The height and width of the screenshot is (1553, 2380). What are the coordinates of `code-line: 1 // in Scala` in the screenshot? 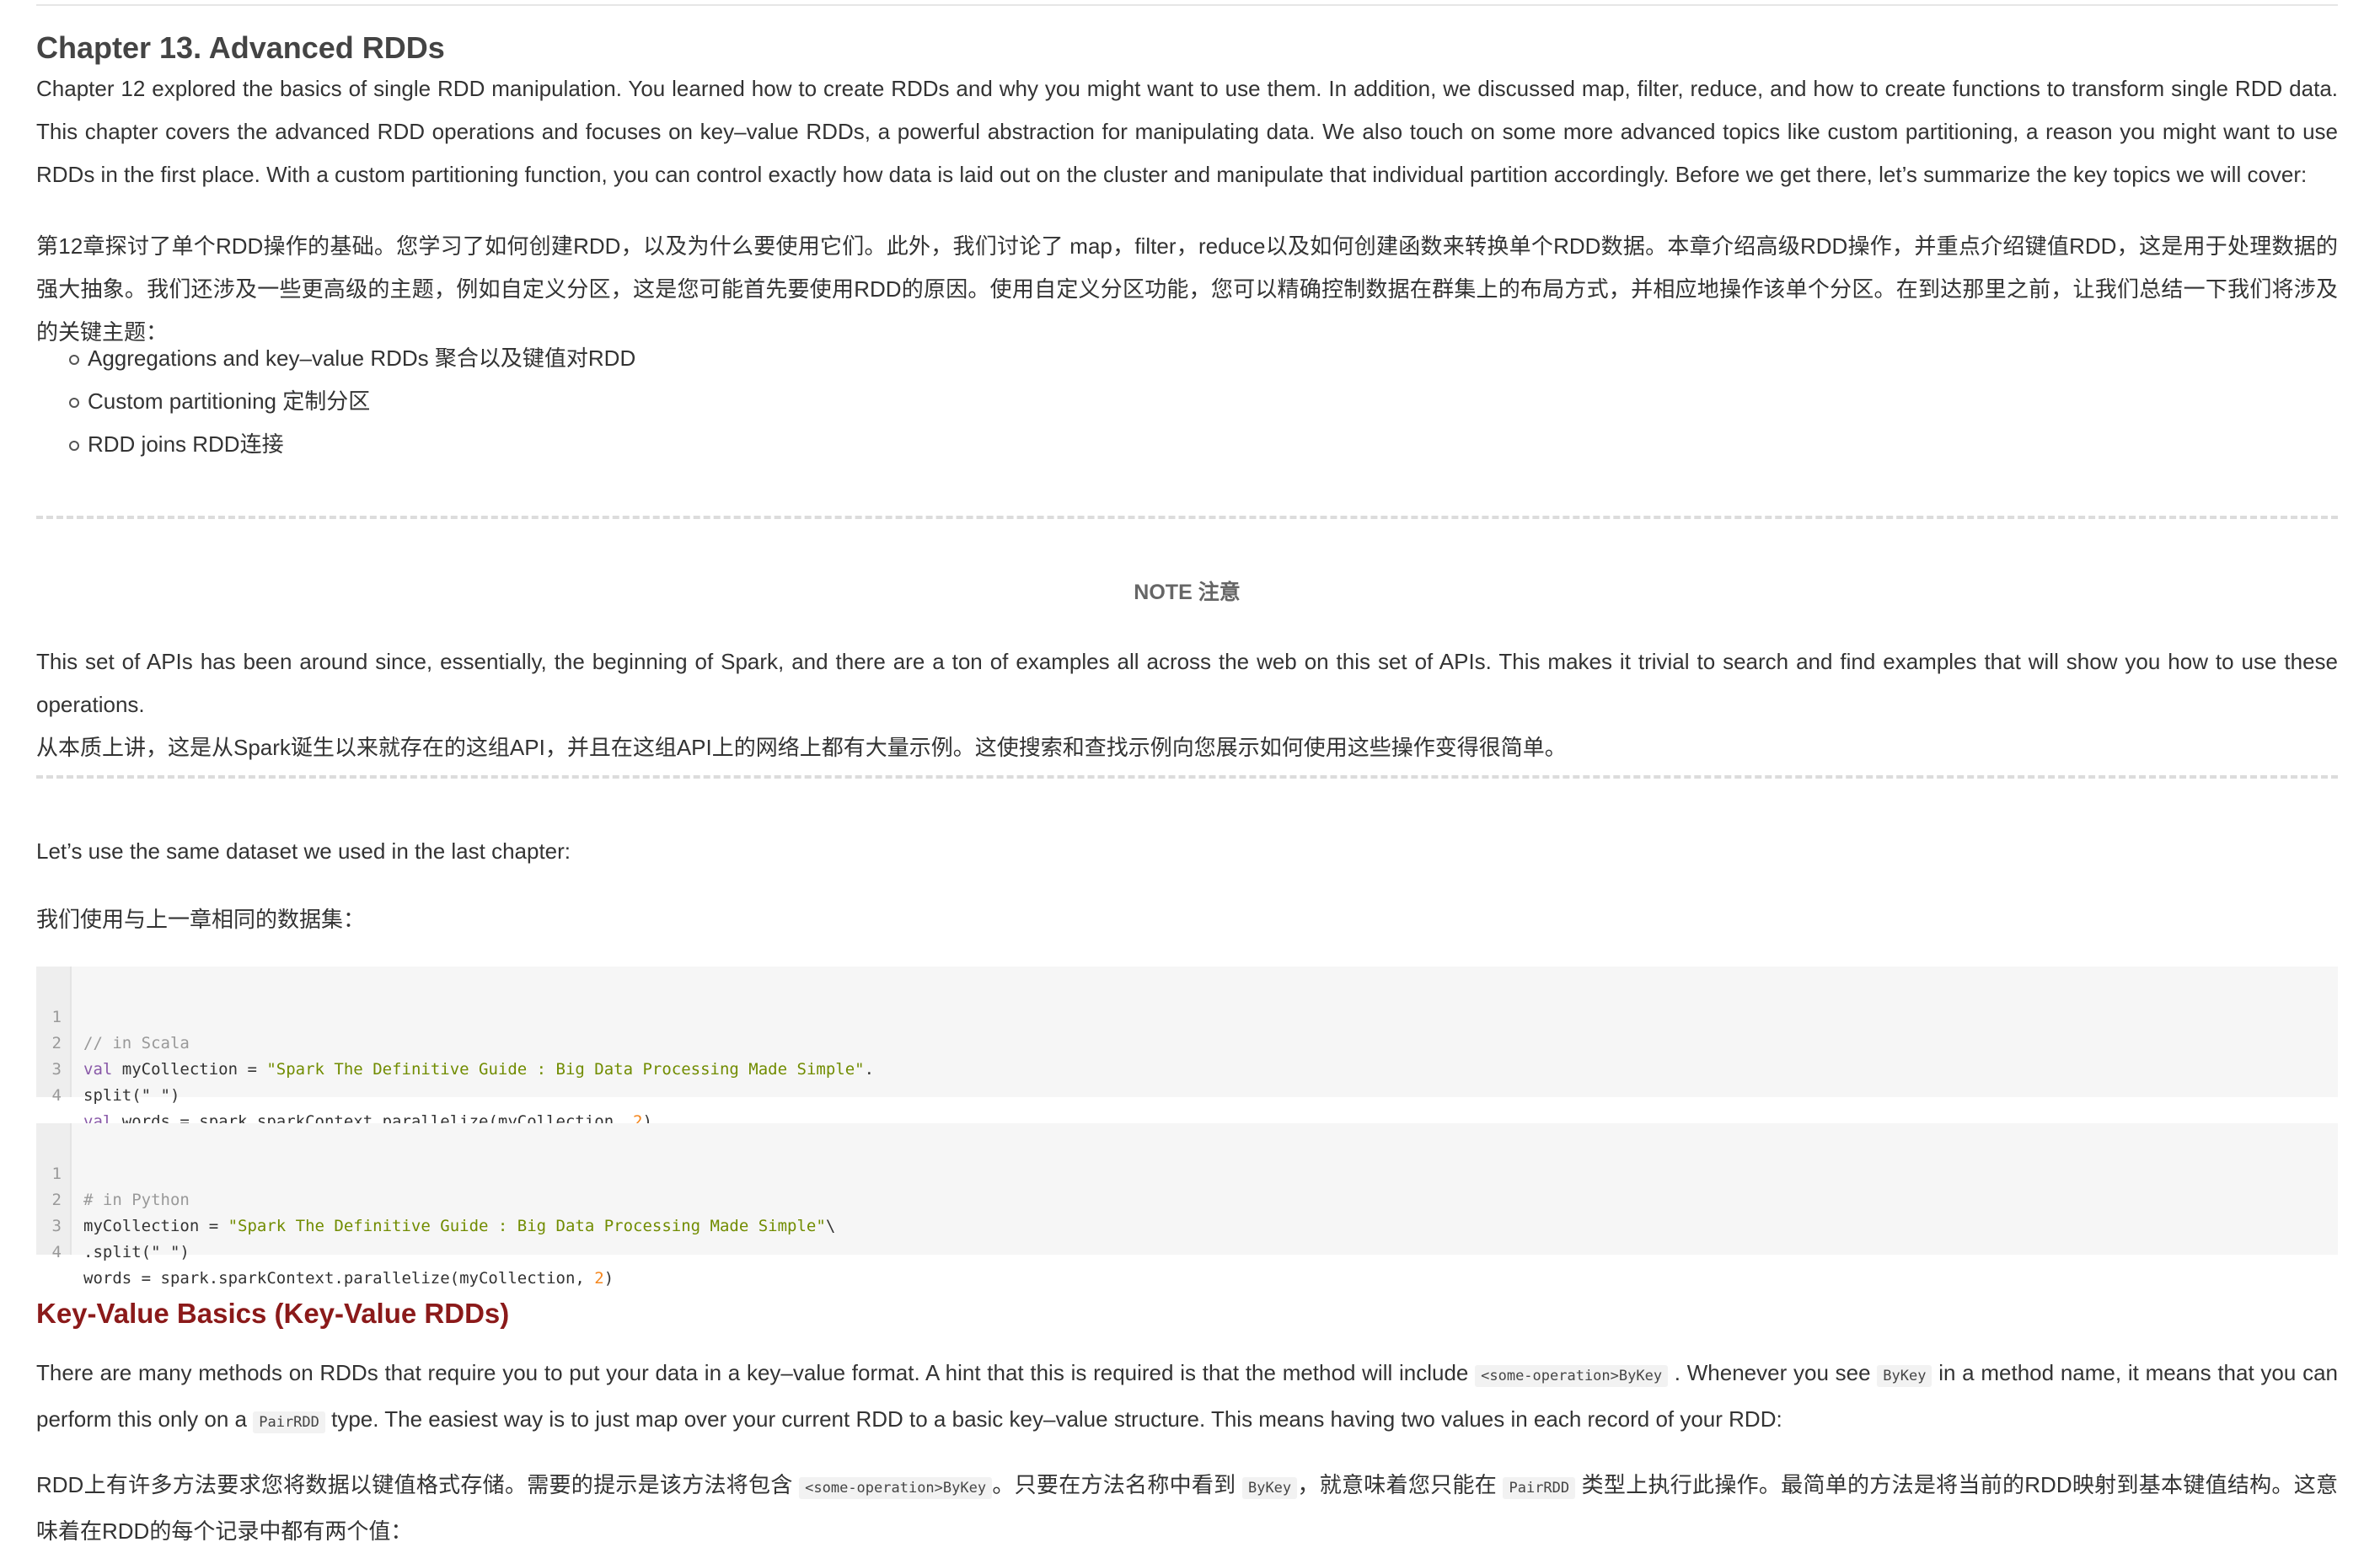 It's located at (1187, 1015).